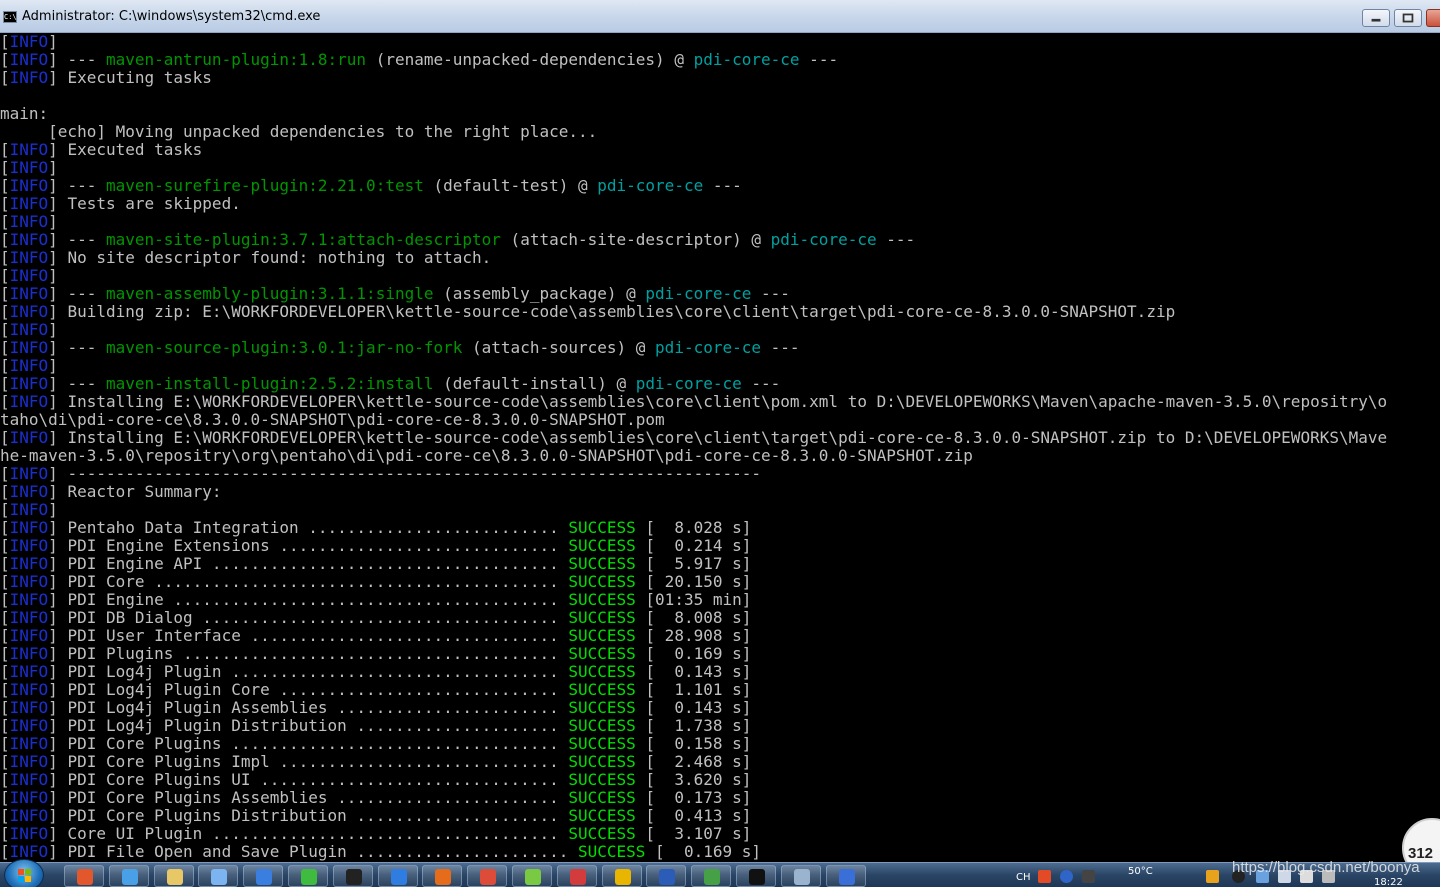 The width and height of the screenshot is (1440, 887). I want to click on wechat-taskbar-item, so click(308, 876).